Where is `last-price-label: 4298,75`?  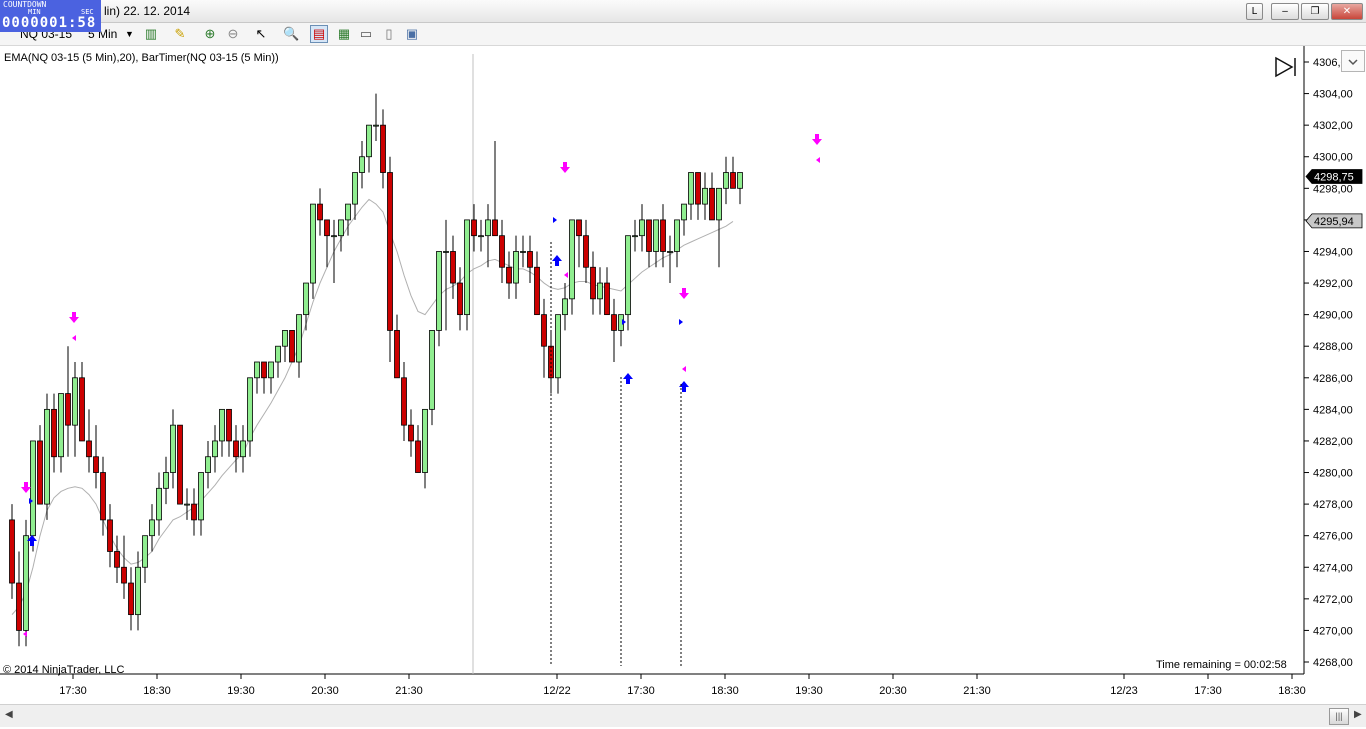 last-price-label: 4298,75 is located at coordinates (1334, 177).